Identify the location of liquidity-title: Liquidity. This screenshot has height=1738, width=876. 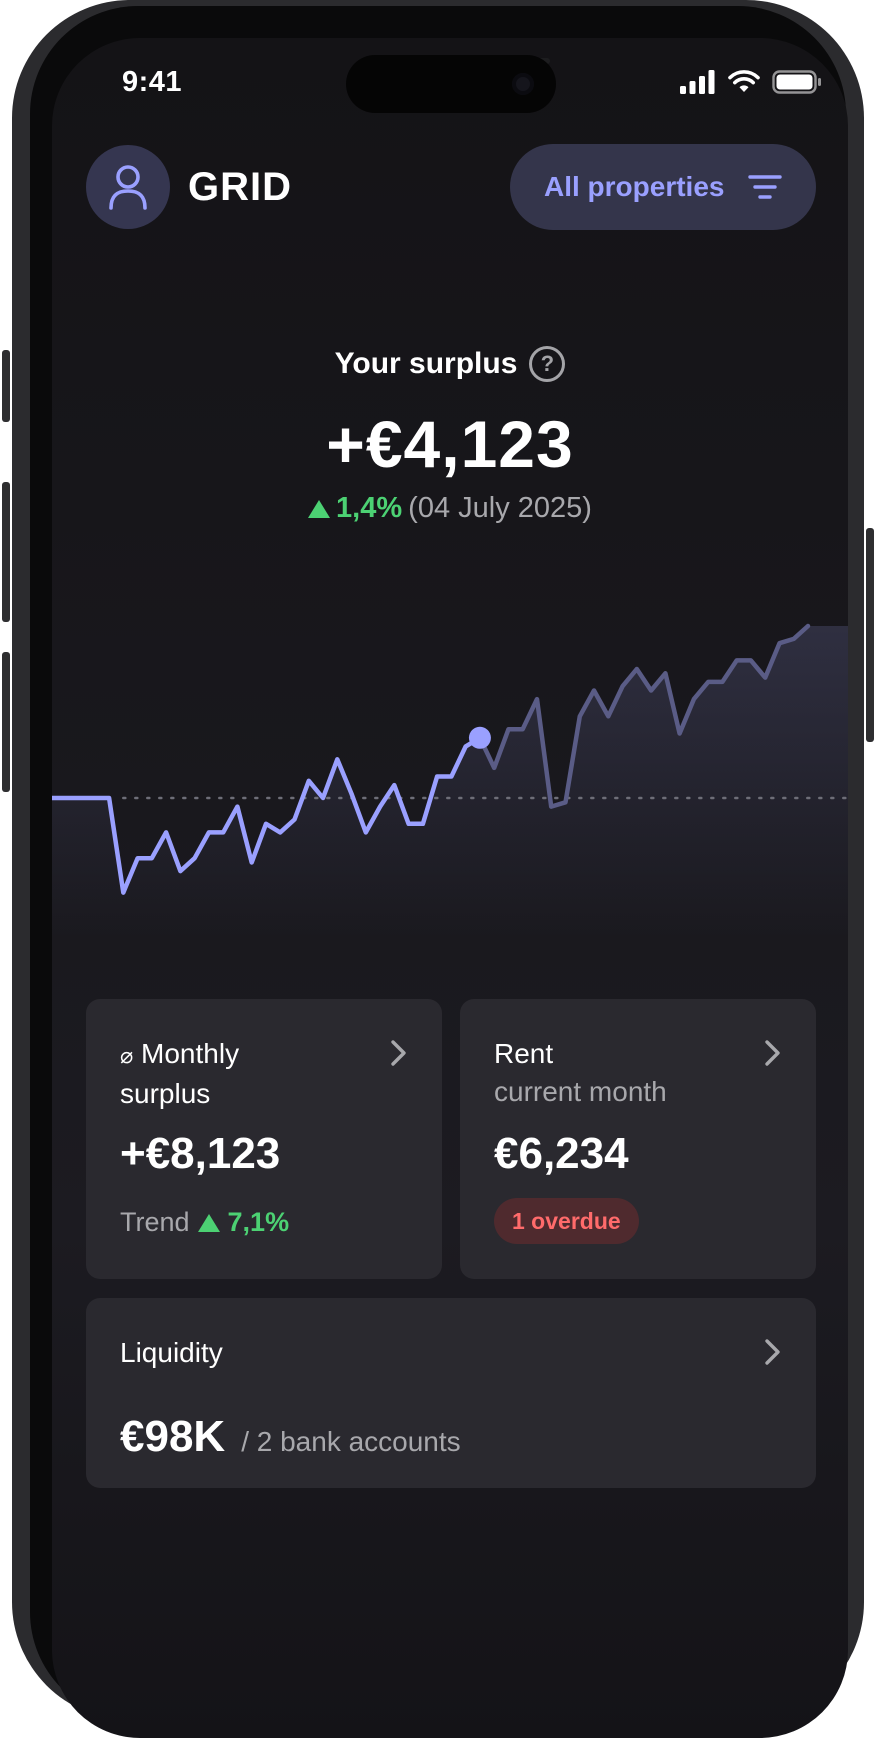
(171, 1352).